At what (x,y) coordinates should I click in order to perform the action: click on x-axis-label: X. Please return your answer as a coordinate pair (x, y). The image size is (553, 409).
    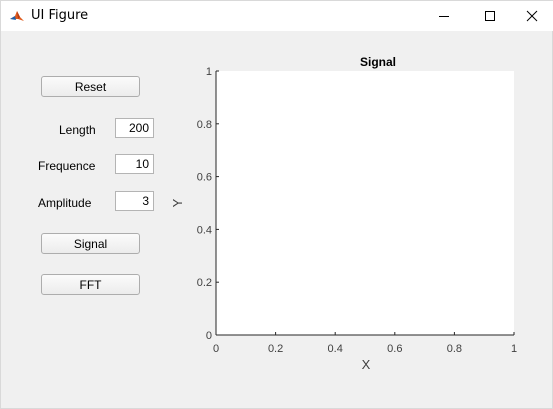
    Looking at the image, I should click on (366, 364).